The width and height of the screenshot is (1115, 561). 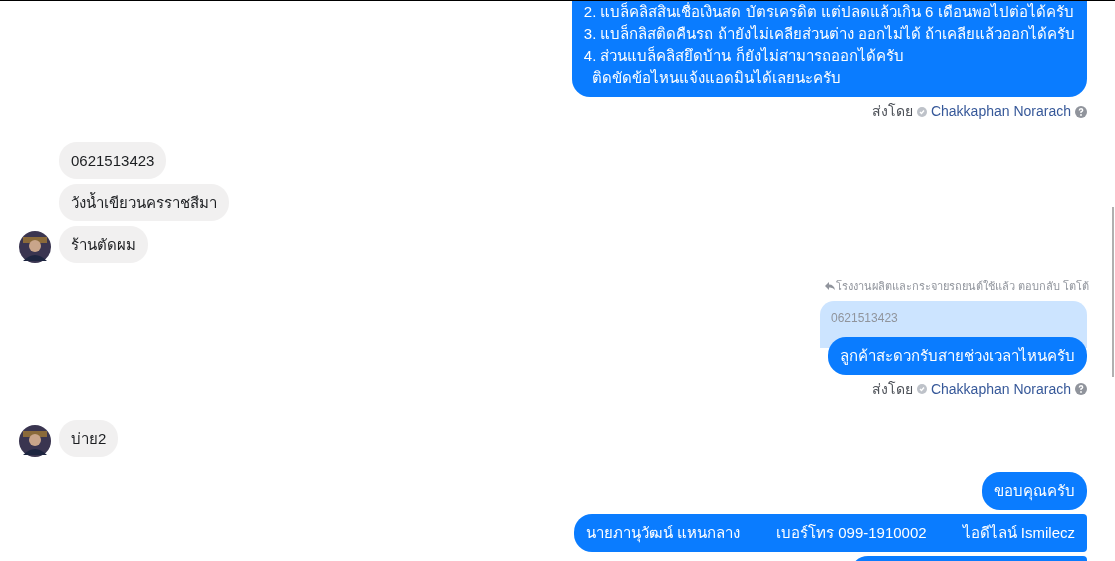 What do you see at coordinates (962, 286) in the screenshot?
I see `reply-context: โรงงานผลิตและกระจายรถยนต์ใช้แล้ว ตอบกลับ โตโต้` at bounding box center [962, 286].